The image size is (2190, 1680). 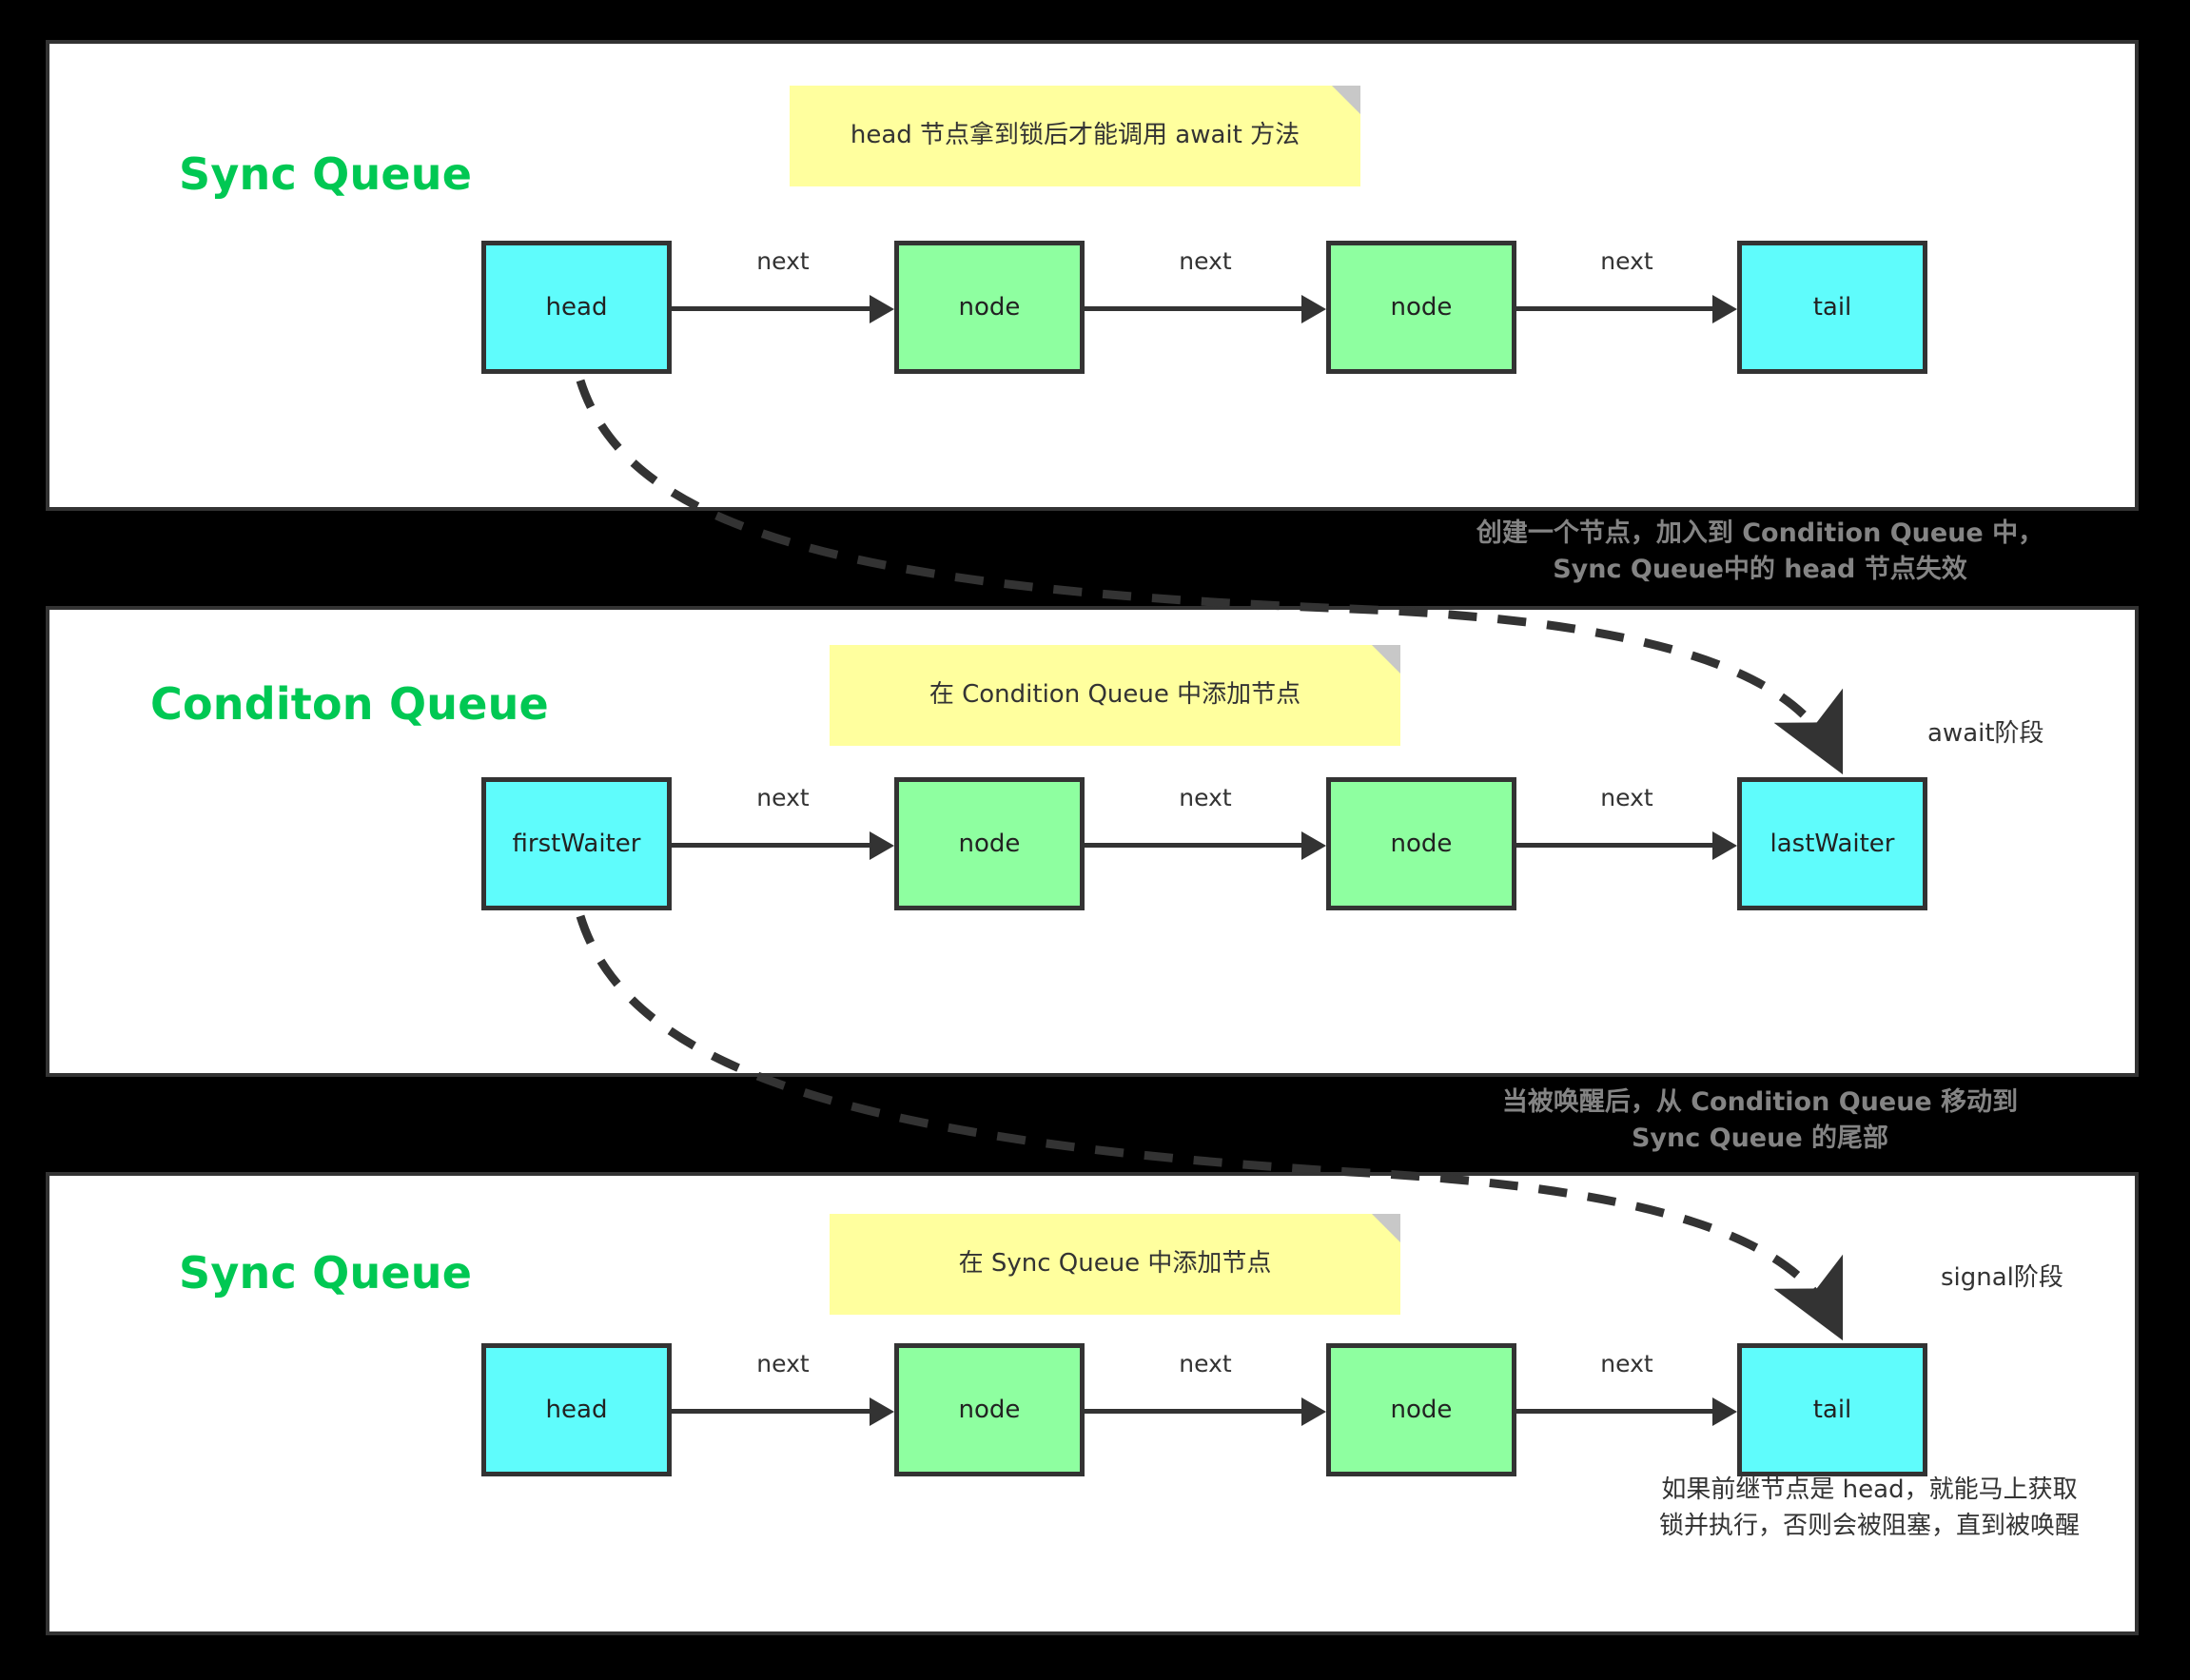 I want to click on edge-next-cond-3: next, so click(x=1626, y=822).